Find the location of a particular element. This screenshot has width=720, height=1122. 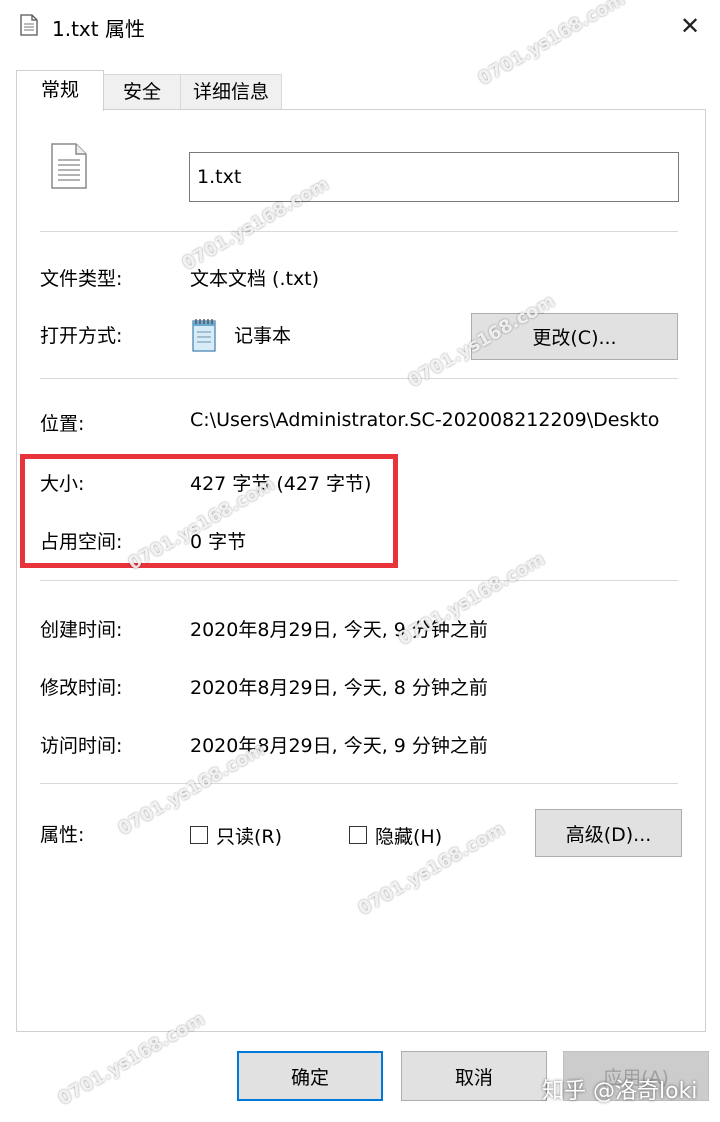

file-name-input is located at coordinates (434, 177).